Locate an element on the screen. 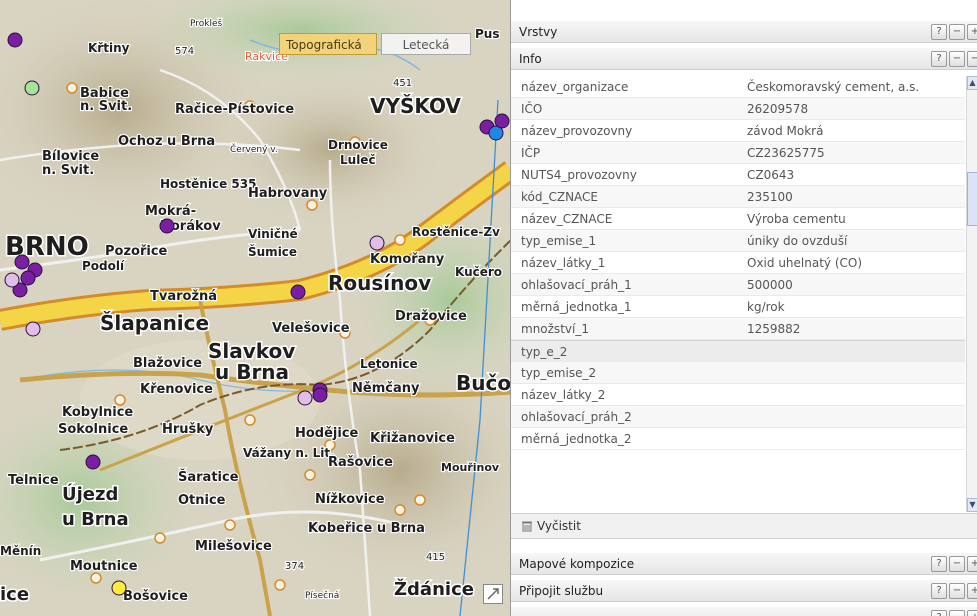 The width and height of the screenshot is (977, 616). compositions-tools: ? − + is located at coordinates (953, 564).